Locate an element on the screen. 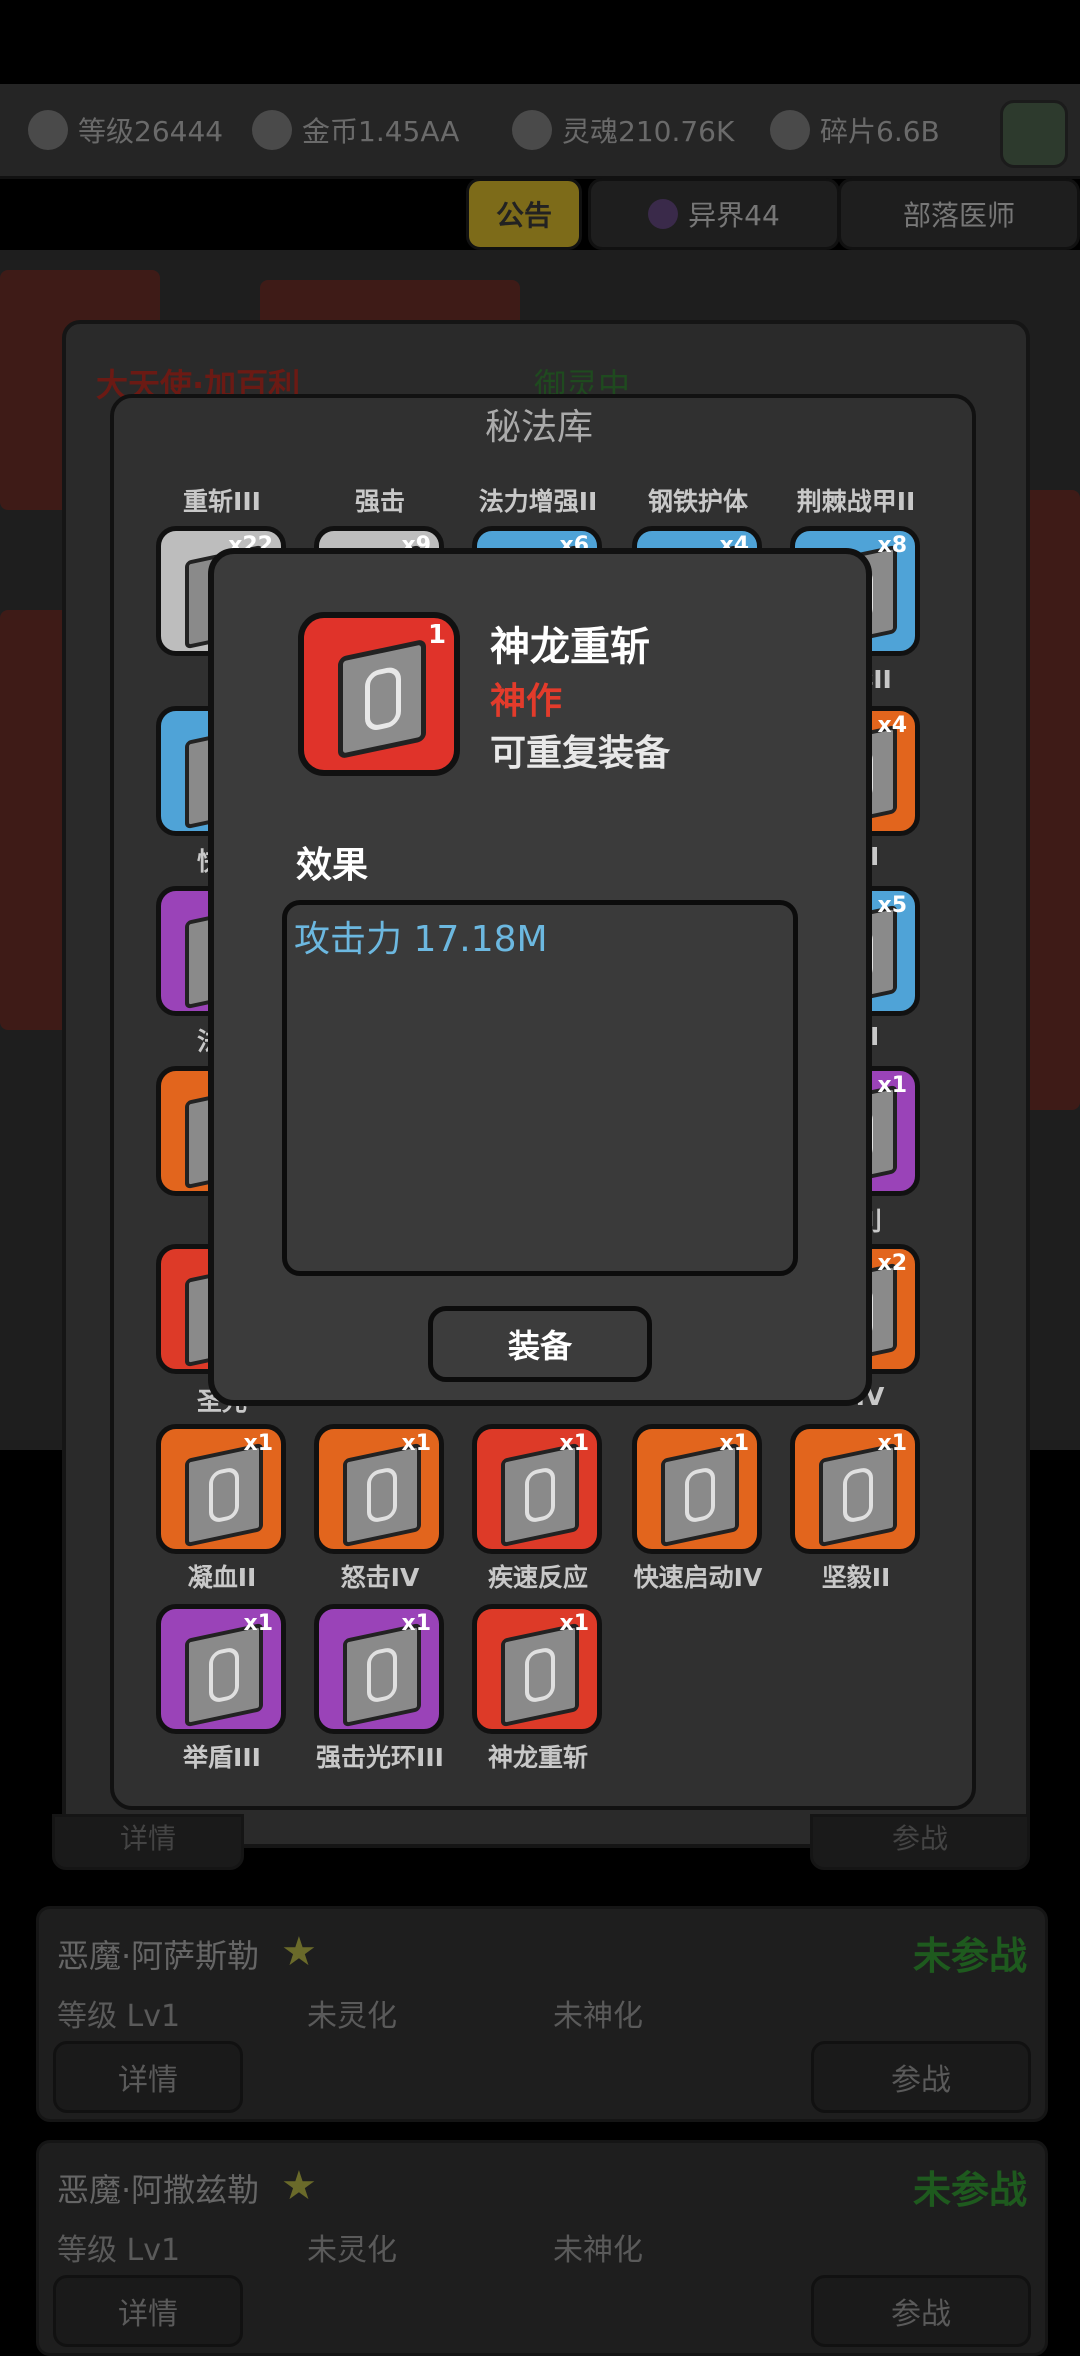 The width and height of the screenshot is (1080, 2356). resource-bar: 等级26444 金币1.45AA 灵魂210.76K 碎片6.6B is located at coordinates (540, 131).